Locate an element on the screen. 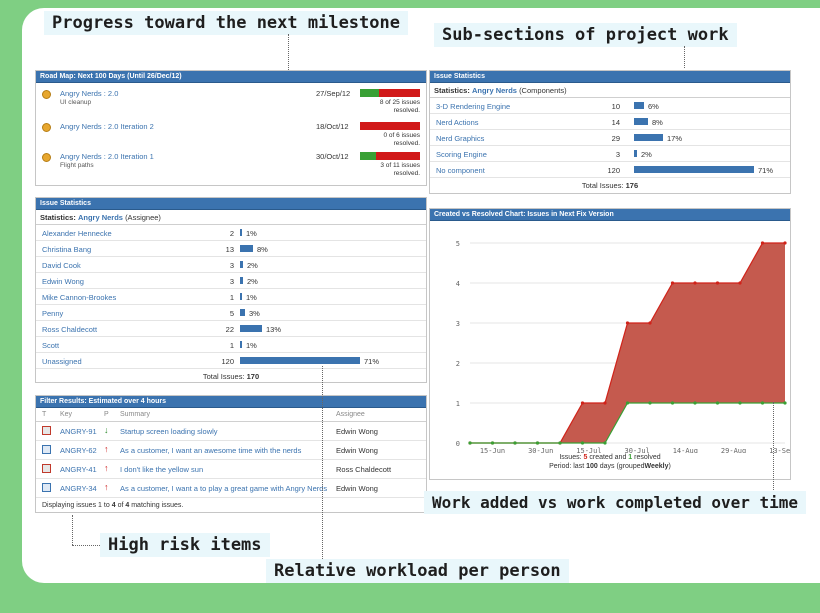 This screenshot has width=820, height=613. release-date: 18/Oct/12 is located at coordinates (332, 126).